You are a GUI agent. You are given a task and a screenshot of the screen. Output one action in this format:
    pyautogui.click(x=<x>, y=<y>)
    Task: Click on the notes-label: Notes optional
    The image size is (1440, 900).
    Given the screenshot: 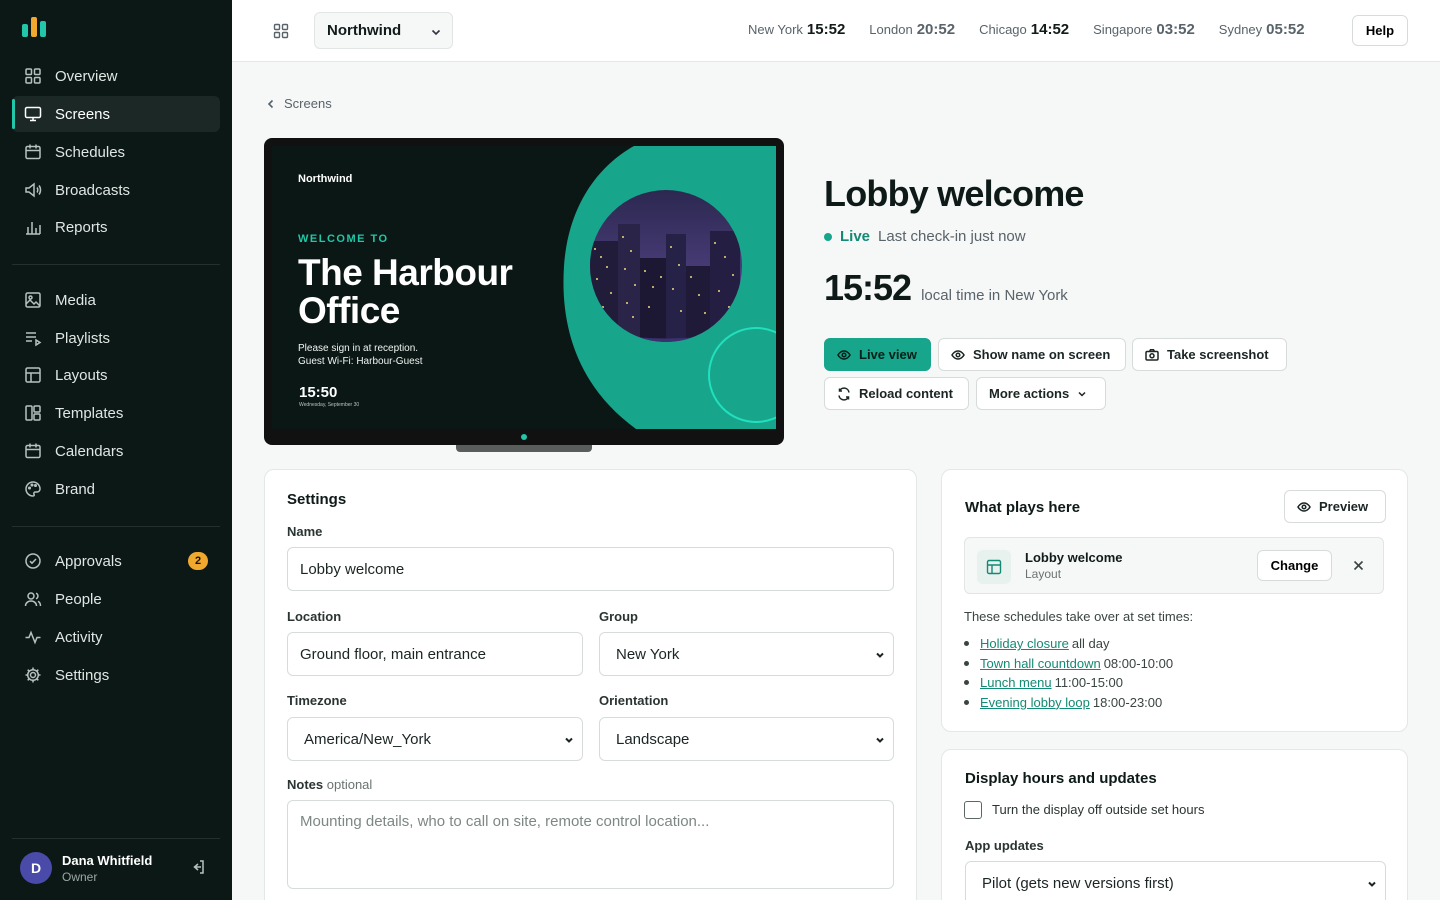 What is the action you would take?
    pyautogui.click(x=330, y=784)
    